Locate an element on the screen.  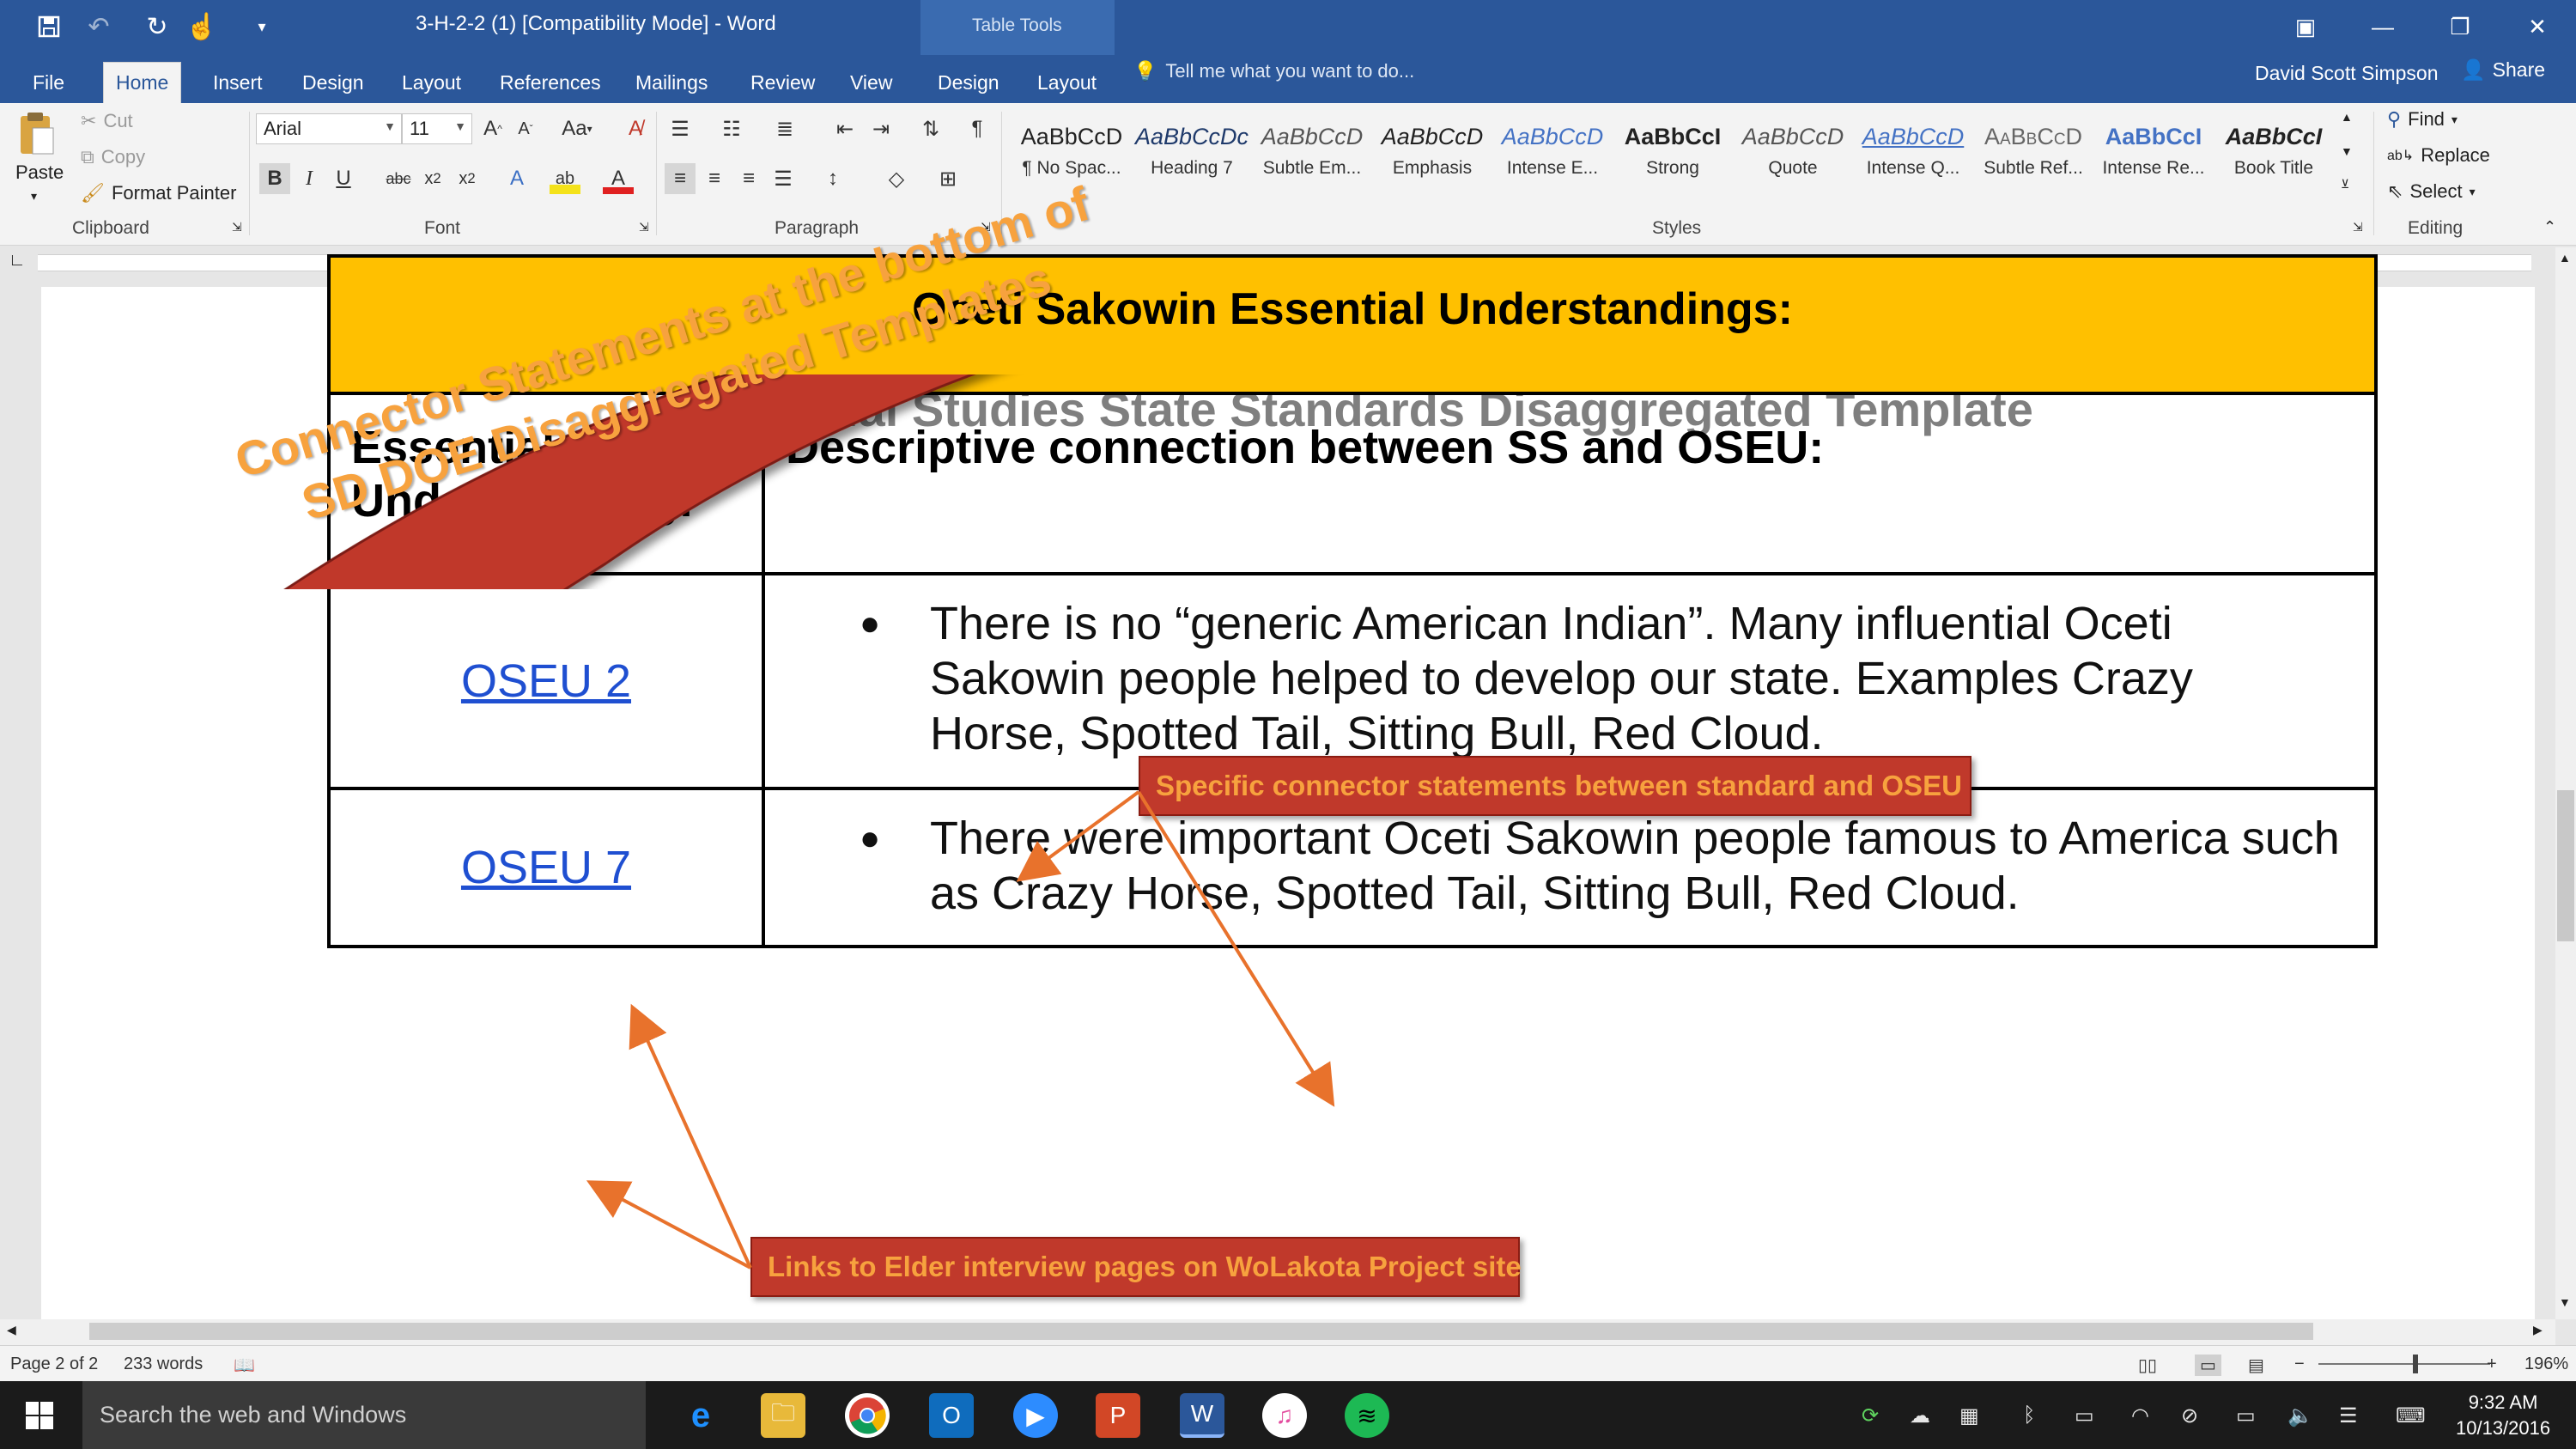
network-drive-icon: ▭ is located at coordinates (2084, 1415).